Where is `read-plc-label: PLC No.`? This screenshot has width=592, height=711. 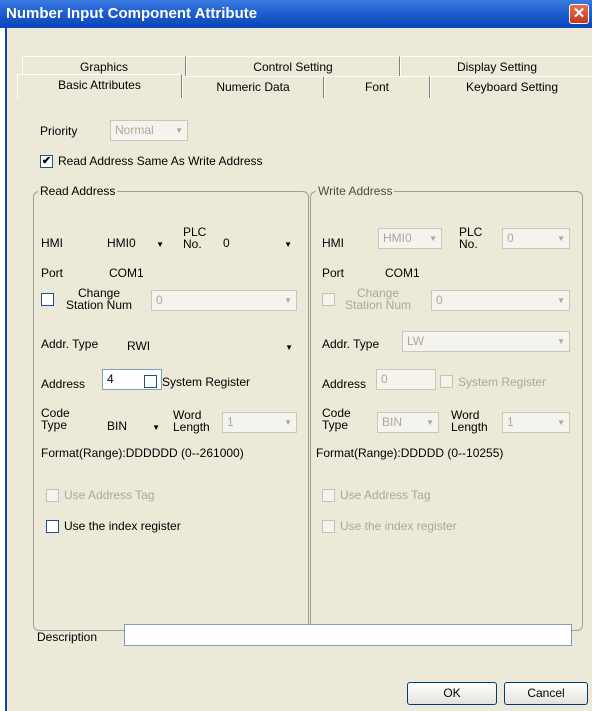
read-plc-label: PLC No. is located at coordinates (195, 238).